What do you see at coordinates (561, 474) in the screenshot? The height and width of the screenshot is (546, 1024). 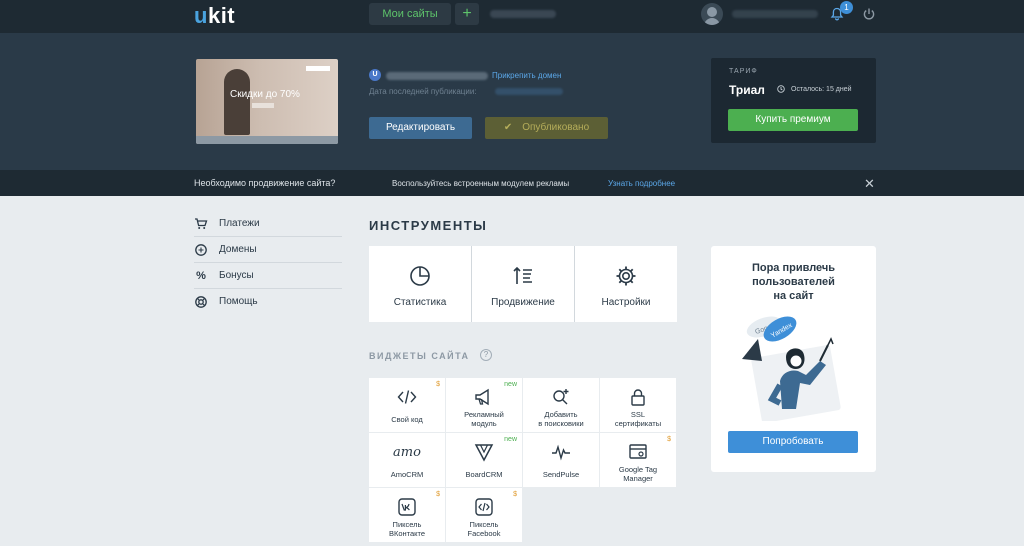 I see `widget-label: SendPulse` at bounding box center [561, 474].